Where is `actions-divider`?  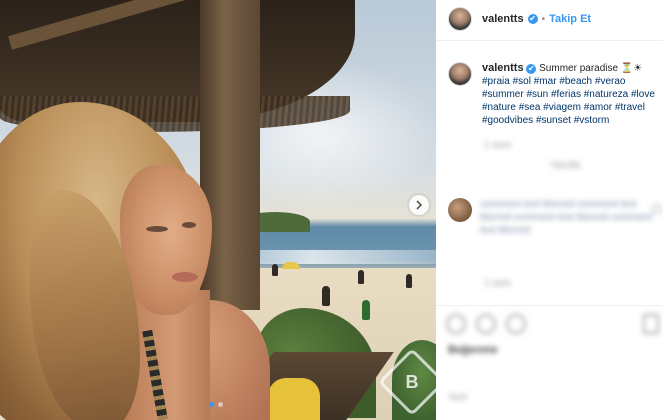
actions-divider is located at coordinates (549, 305).